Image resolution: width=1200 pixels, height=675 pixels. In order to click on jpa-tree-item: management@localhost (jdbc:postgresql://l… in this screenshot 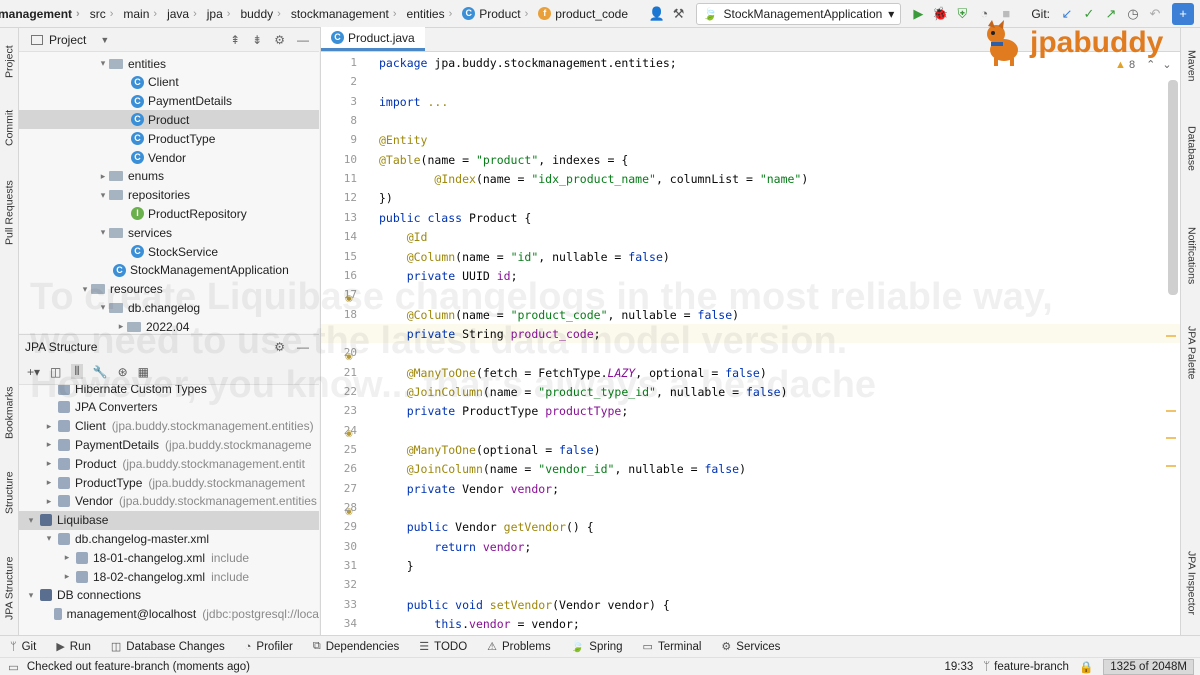, I will do `click(169, 614)`.